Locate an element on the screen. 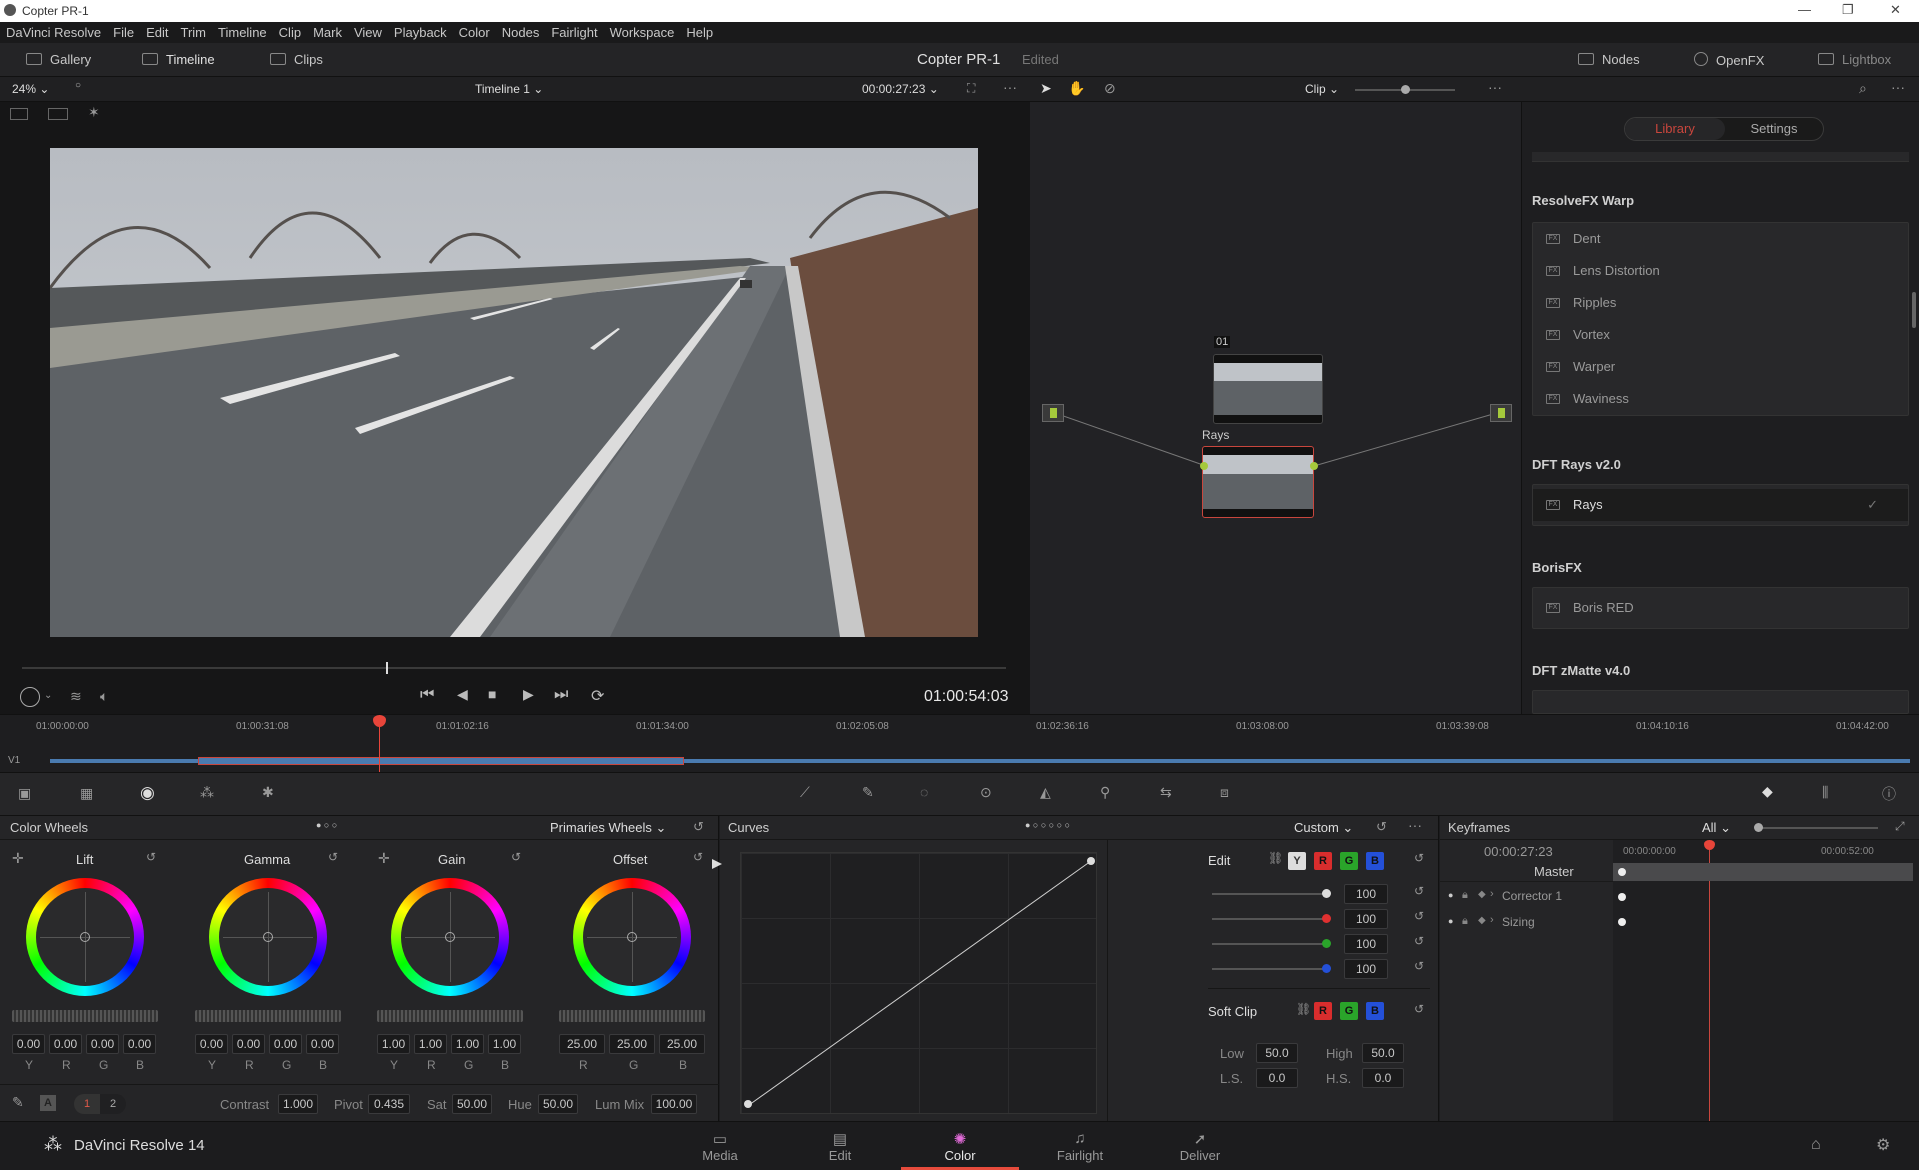  intensity-b: 100 is located at coordinates (1366, 969).